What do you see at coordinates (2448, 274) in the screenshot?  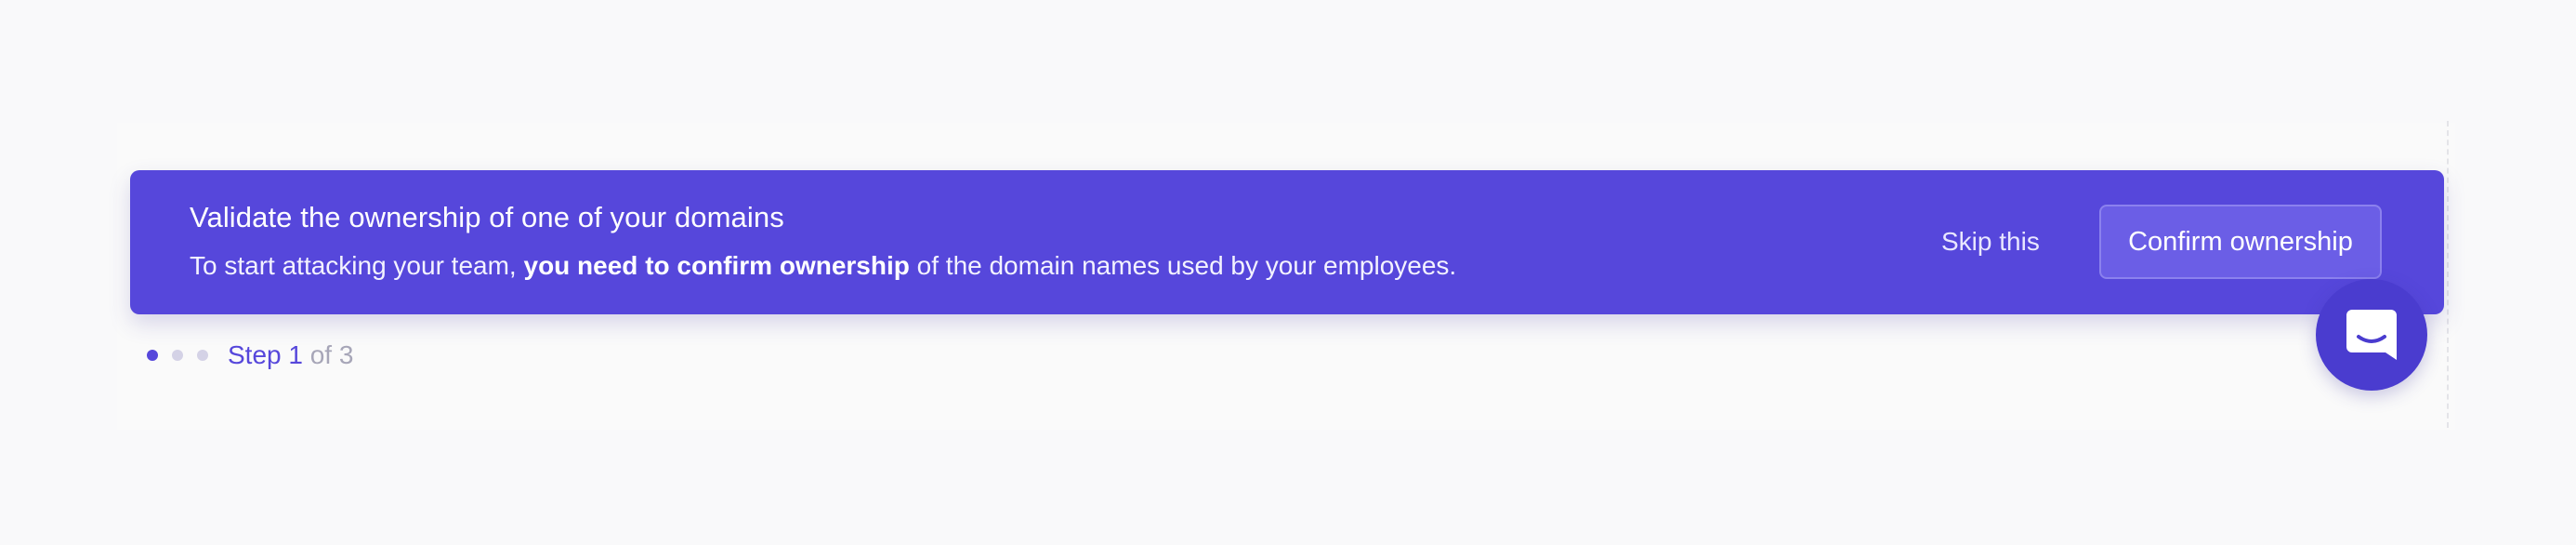 I see `guide-line` at bounding box center [2448, 274].